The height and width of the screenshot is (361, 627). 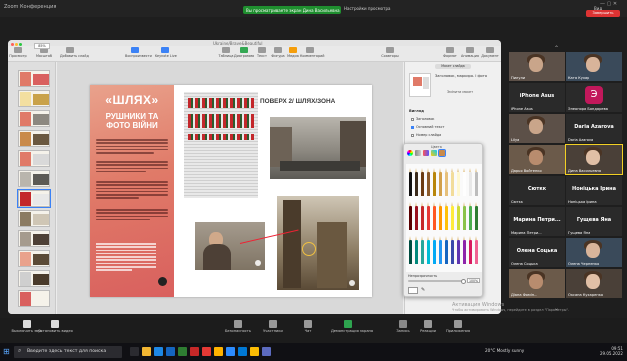 What do you see at coordinates (238, 326) in the screenshot?
I see `shield-button: Безопасность` at bounding box center [238, 326].